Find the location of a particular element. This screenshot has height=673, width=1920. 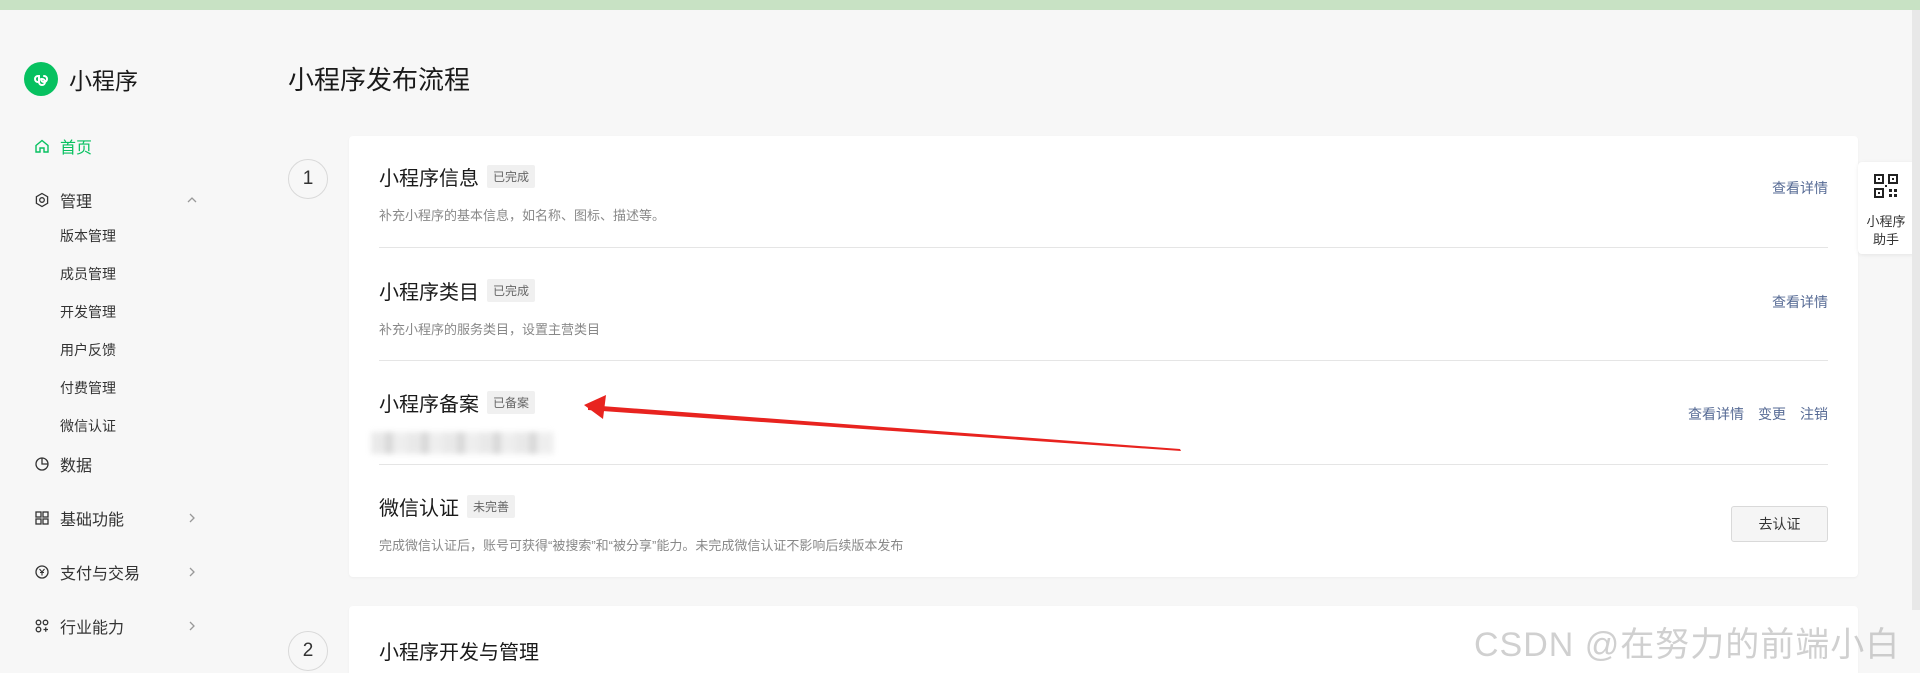

sidebar-item-industry: 行业能力 is located at coordinates (117, 626).